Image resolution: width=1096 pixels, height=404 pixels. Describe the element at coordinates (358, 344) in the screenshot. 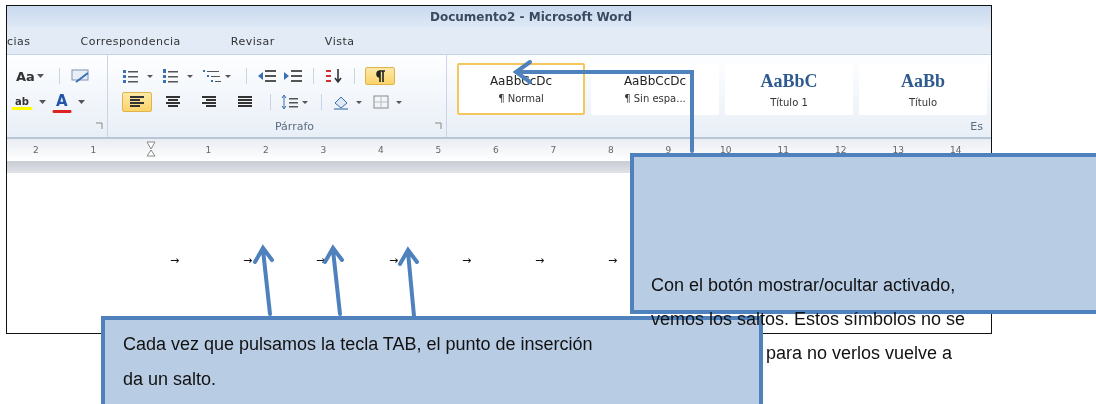

I see `callout-text: Cada vez que pulsamos la tecla TAB, el punto de inserción` at that location.